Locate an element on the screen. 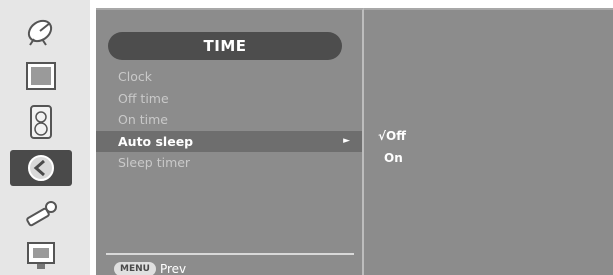 Image resolution: width=613 pixels, height=275 pixels. submenu-list: √Off On is located at coordinates (392, 147).